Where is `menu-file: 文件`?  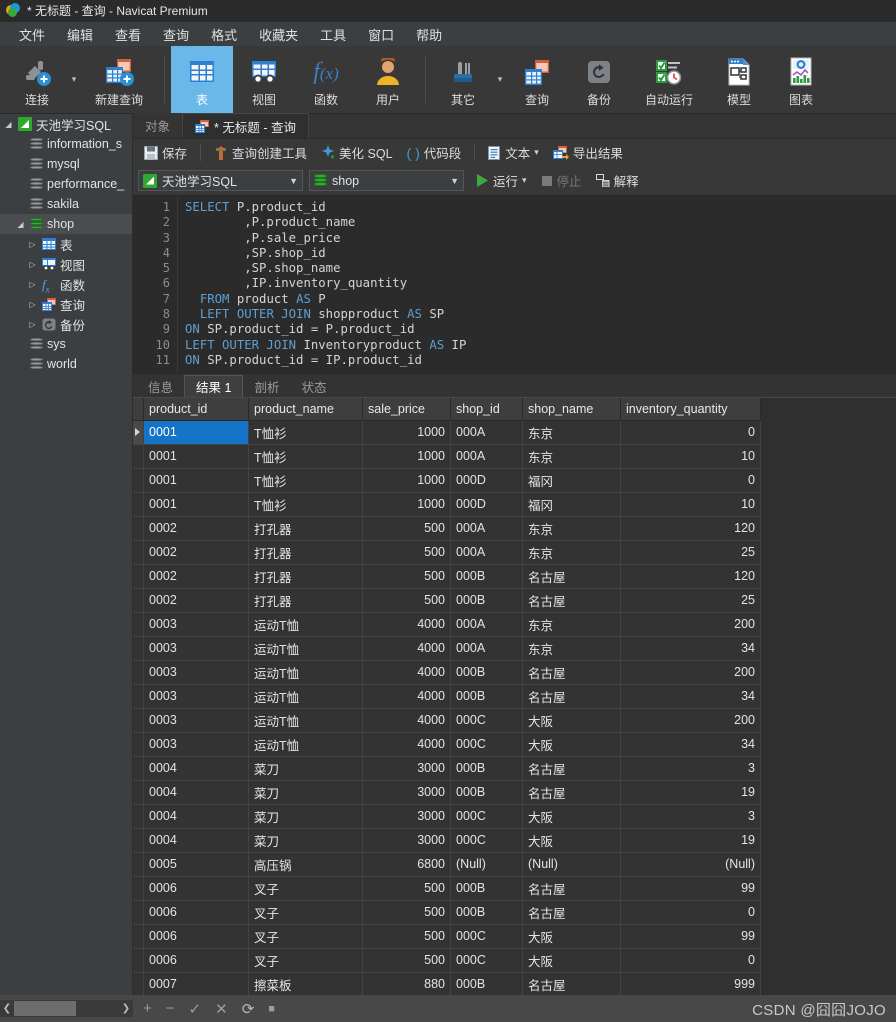
menu-file: 文件 is located at coordinates (32, 34).